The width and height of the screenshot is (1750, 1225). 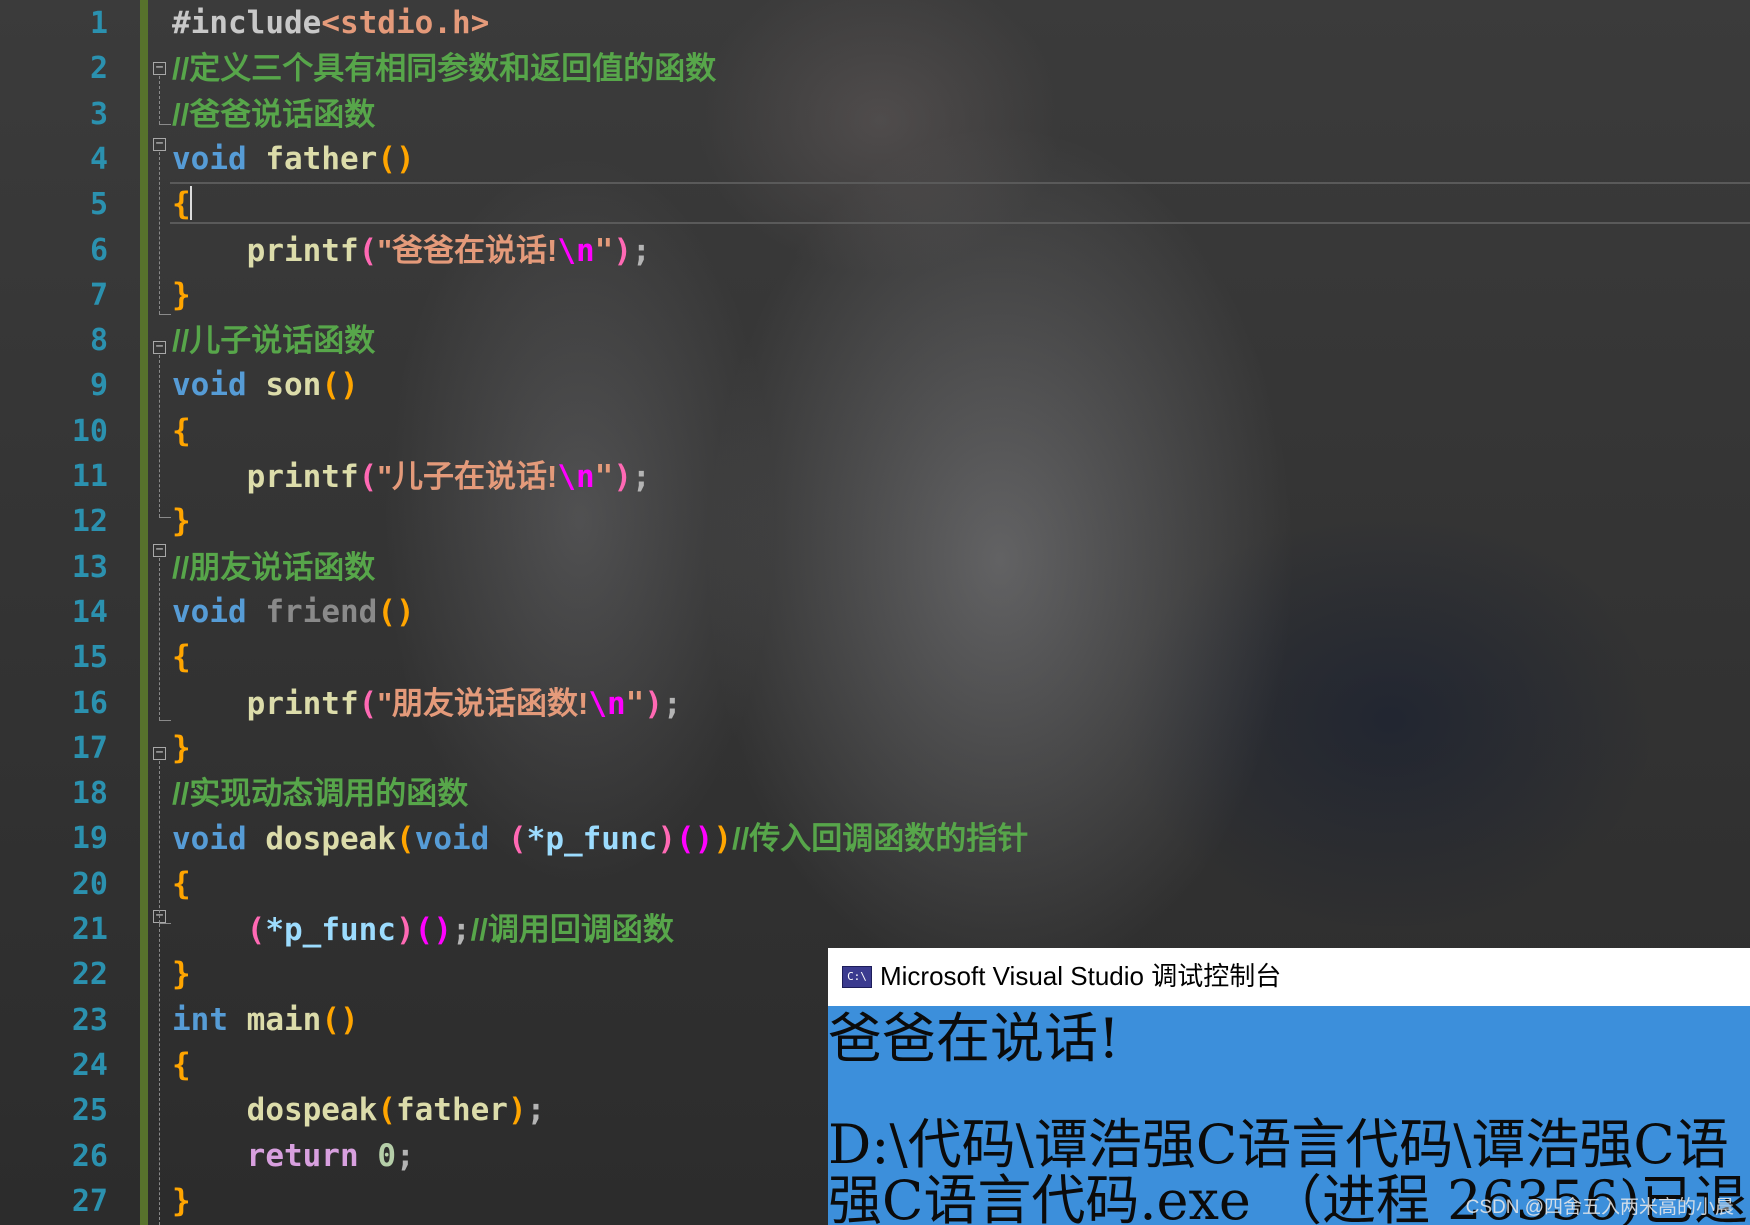 I want to click on code-token: //定义三个具有相同参数和返回值的函数, so click(x=444, y=69).